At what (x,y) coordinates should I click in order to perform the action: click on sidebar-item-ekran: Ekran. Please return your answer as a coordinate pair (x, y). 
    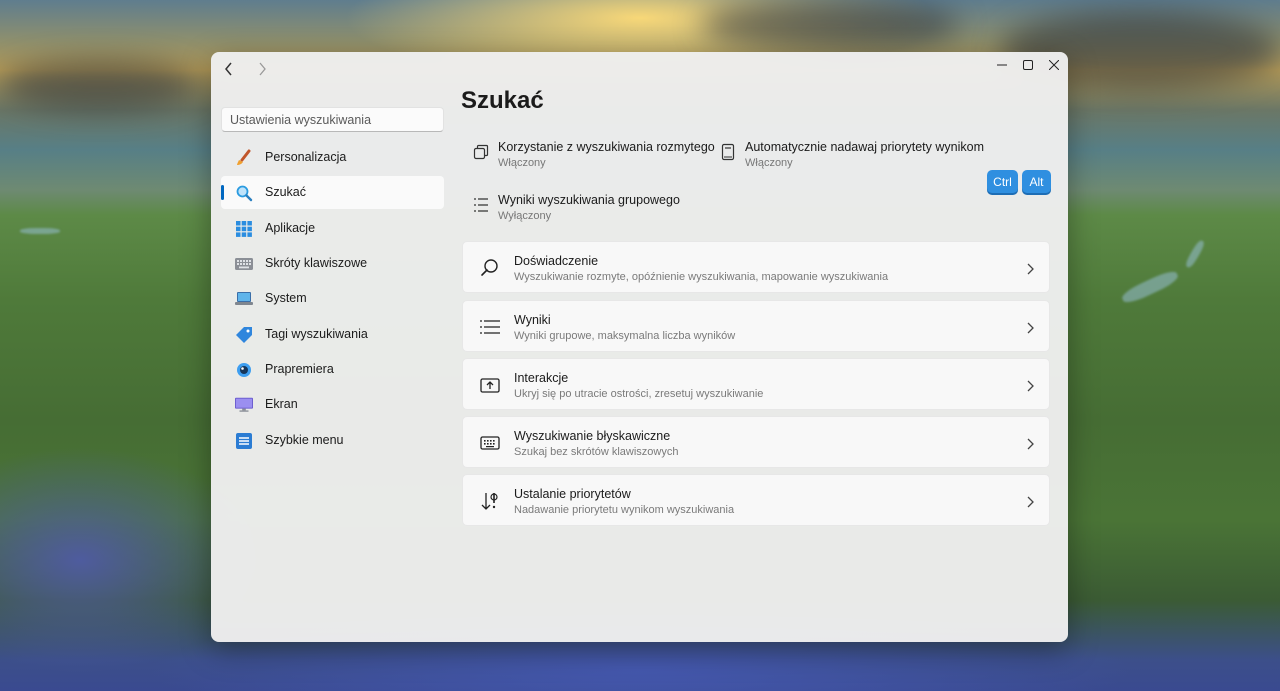
    Looking at the image, I should click on (332, 404).